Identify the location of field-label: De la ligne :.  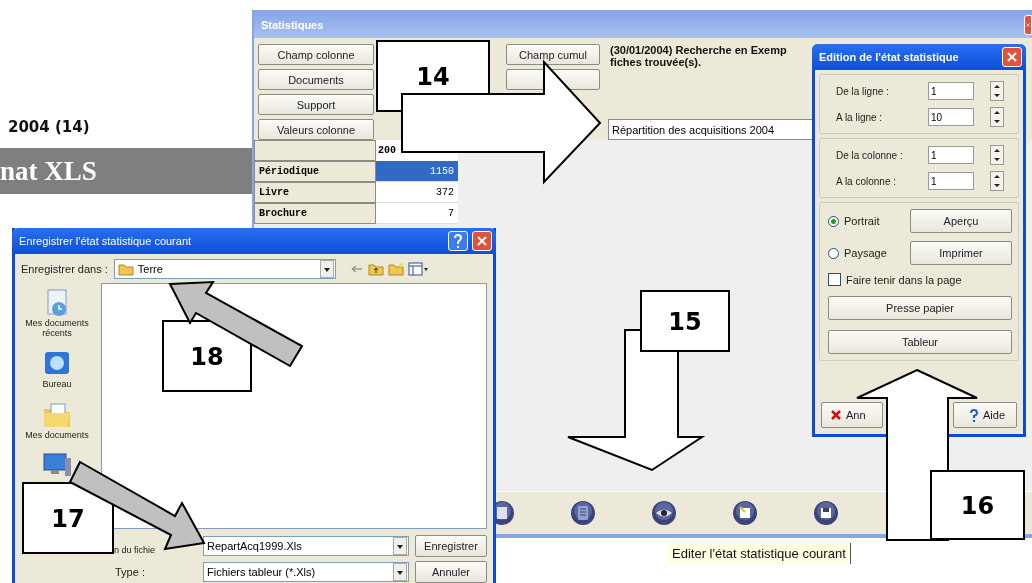
(863, 91).